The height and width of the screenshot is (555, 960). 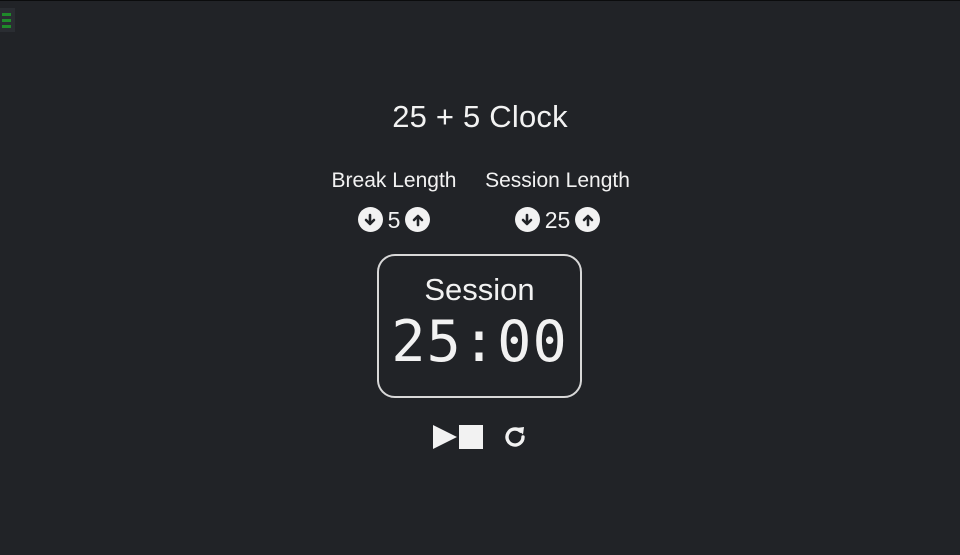 What do you see at coordinates (394, 180) in the screenshot?
I see `break-label: Break Length` at bounding box center [394, 180].